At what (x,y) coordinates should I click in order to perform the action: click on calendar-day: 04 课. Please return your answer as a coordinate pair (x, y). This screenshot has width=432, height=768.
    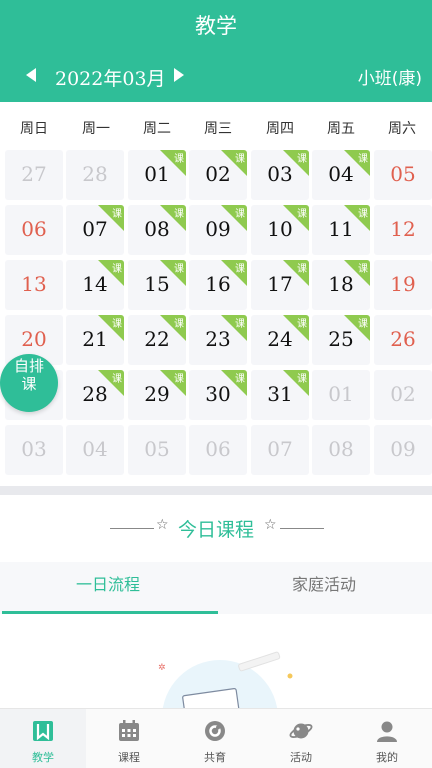
    Looking at the image, I should click on (341, 175).